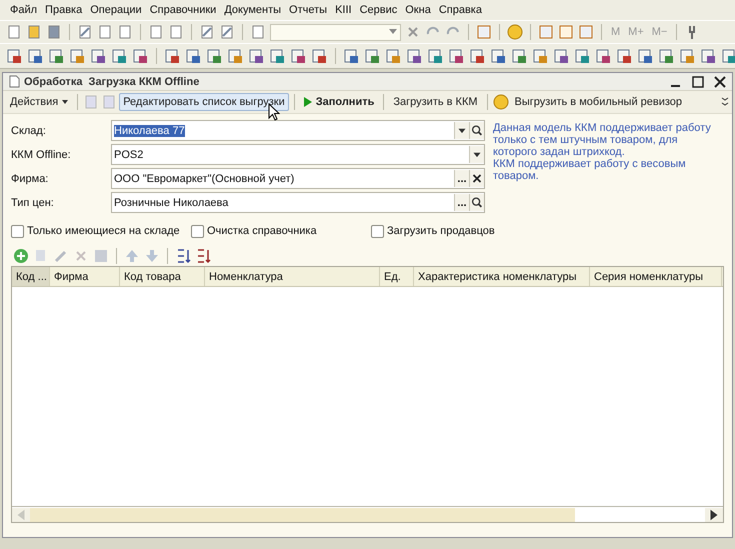 This screenshot has height=549, width=735. I want to click on clear-icon, so click(476, 178).